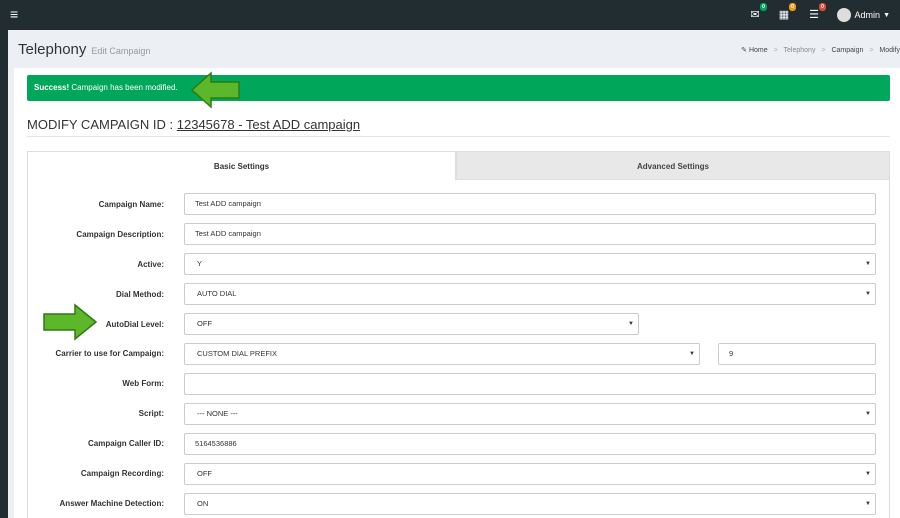  I want to click on autodial-level-select: OFF ▼, so click(411, 324).